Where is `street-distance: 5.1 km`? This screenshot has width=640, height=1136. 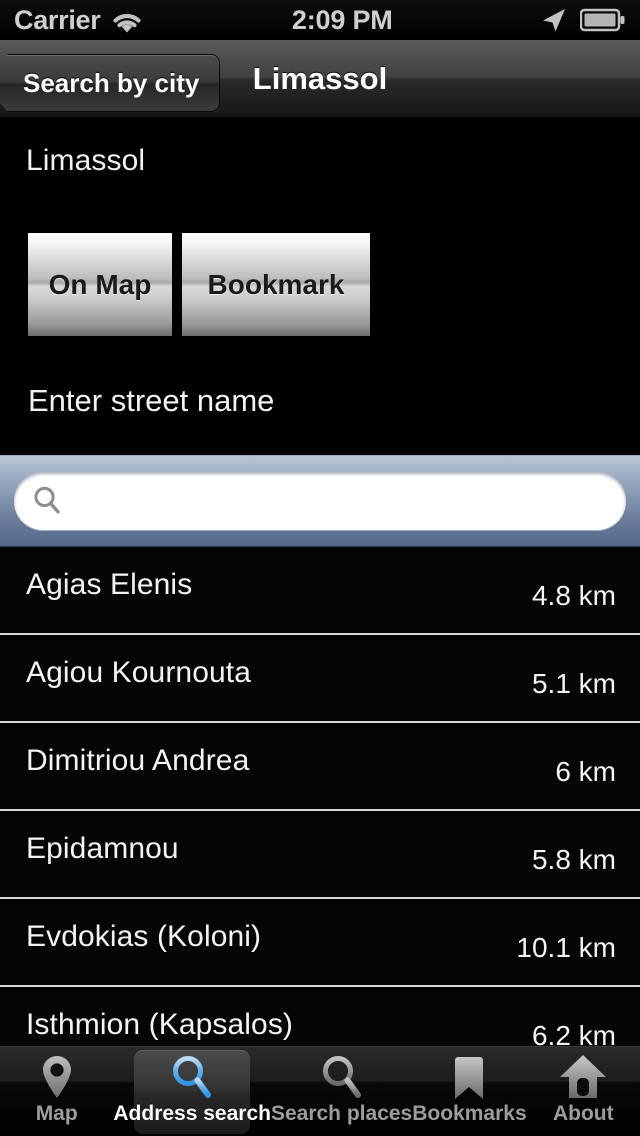
street-distance: 5.1 km is located at coordinates (573, 683).